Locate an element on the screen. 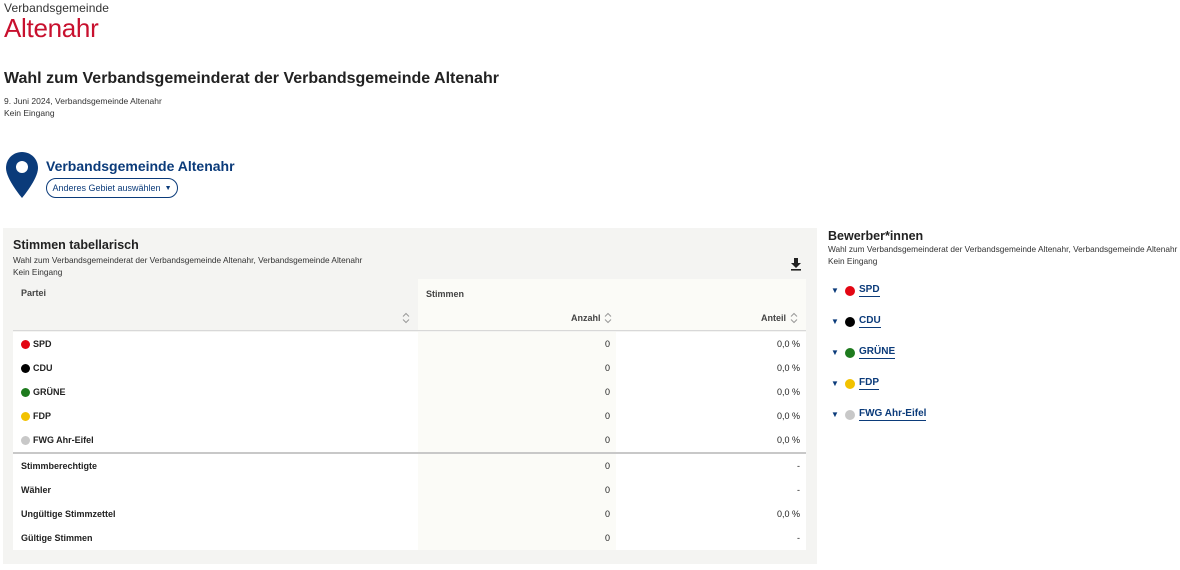 Image resolution: width=1180 pixels, height=570 pixels. table-row: CDU 0 0,0 % is located at coordinates (409, 368).